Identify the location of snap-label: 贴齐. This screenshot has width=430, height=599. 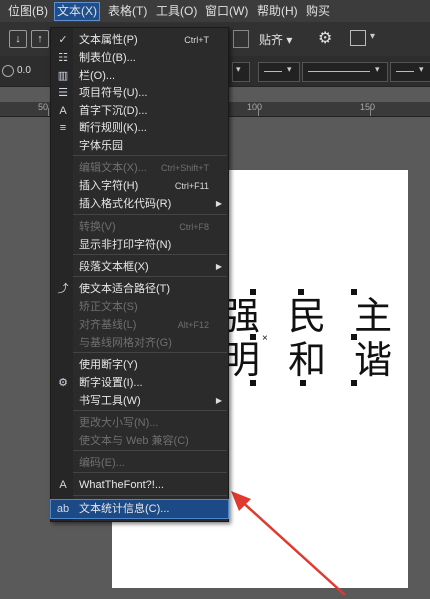
(271, 40).